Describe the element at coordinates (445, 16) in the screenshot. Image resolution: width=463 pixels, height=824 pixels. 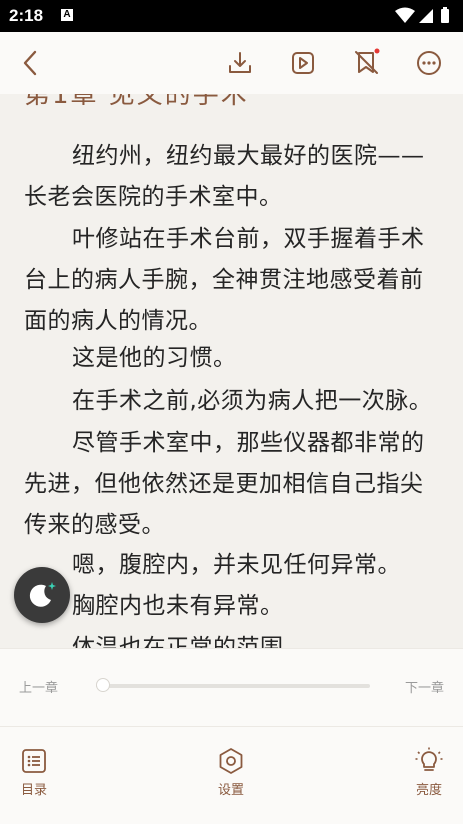
I see `battery-icon` at that location.